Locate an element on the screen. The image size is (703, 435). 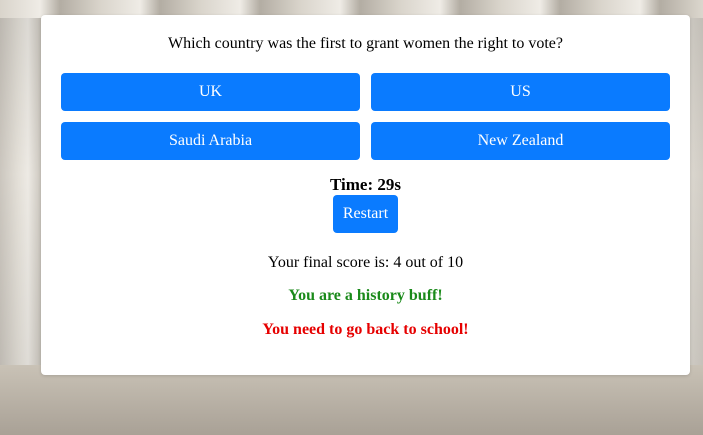
restart-button: Restart is located at coordinates (365, 214).